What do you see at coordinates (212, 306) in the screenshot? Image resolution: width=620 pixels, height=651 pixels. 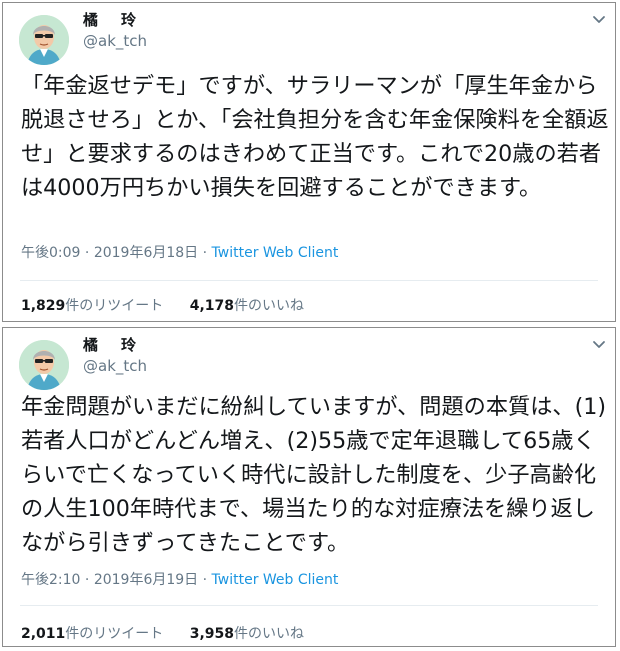 I see `like-count-value: 4,178` at bounding box center [212, 306].